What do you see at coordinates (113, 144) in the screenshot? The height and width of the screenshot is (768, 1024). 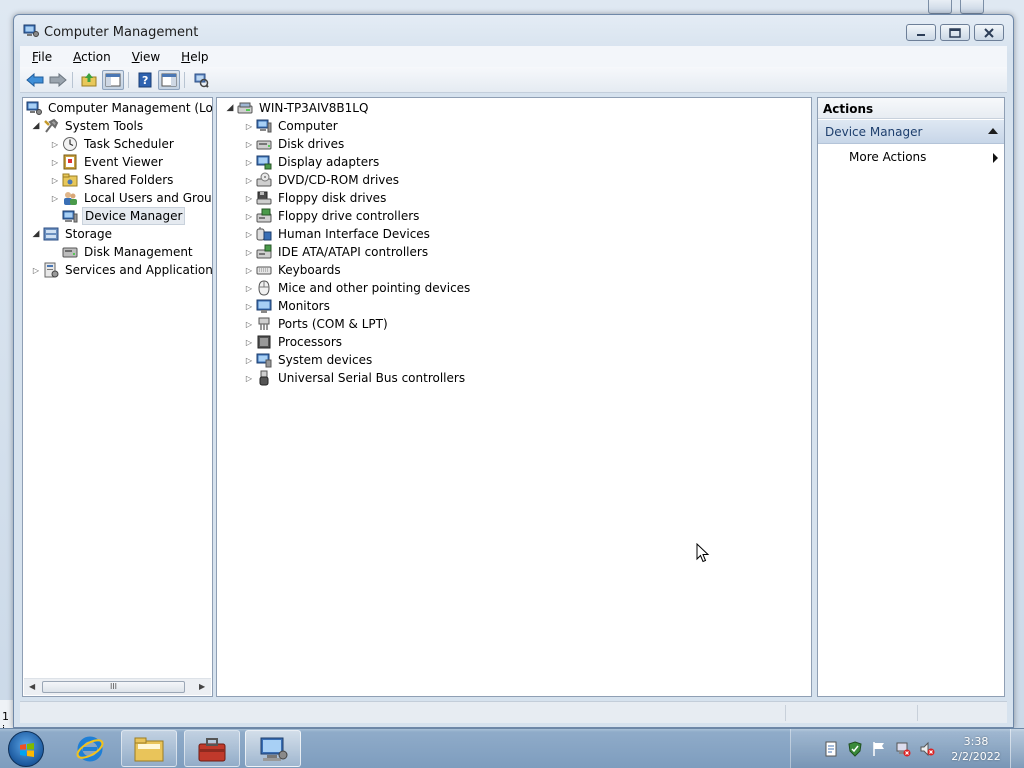 I see `tree-item-task-scheduler: ▷ Task Scheduler` at bounding box center [113, 144].